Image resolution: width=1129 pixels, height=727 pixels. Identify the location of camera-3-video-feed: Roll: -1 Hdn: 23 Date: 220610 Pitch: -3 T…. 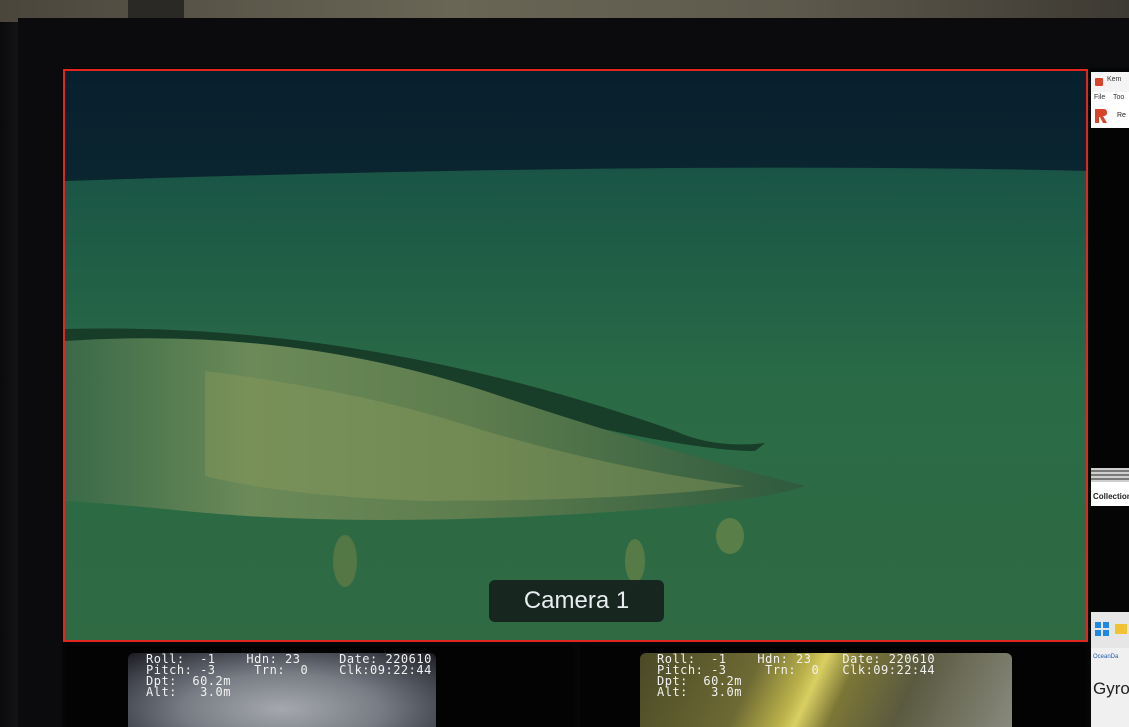
(832, 686).